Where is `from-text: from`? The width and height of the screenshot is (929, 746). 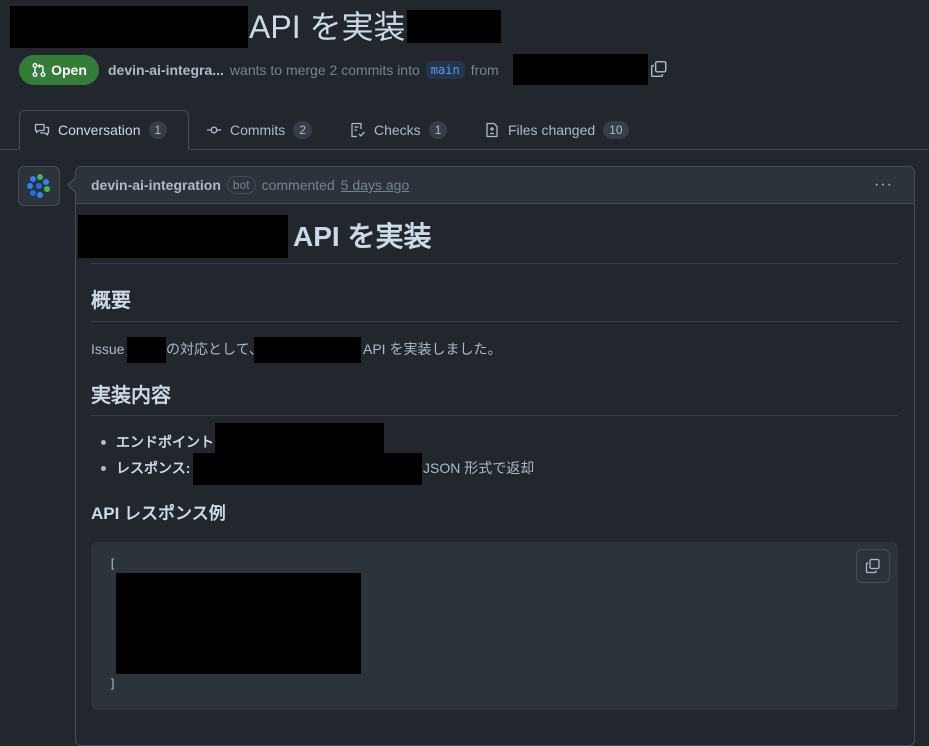 from-text: from is located at coordinates (484, 70).